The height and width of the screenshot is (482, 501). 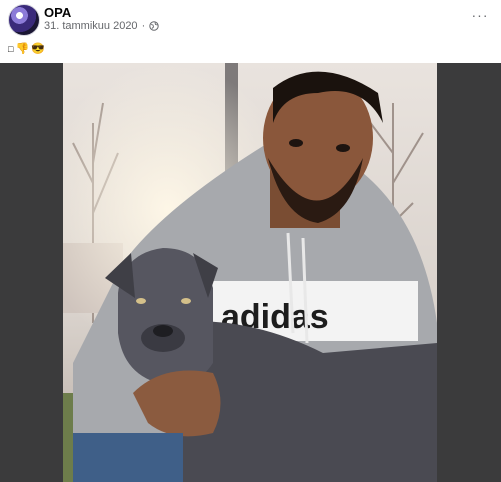 What do you see at coordinates (22, 49) in the screenshot?
I see `thumbs-down-emoji: 👎` at bounding box center [22, 49].